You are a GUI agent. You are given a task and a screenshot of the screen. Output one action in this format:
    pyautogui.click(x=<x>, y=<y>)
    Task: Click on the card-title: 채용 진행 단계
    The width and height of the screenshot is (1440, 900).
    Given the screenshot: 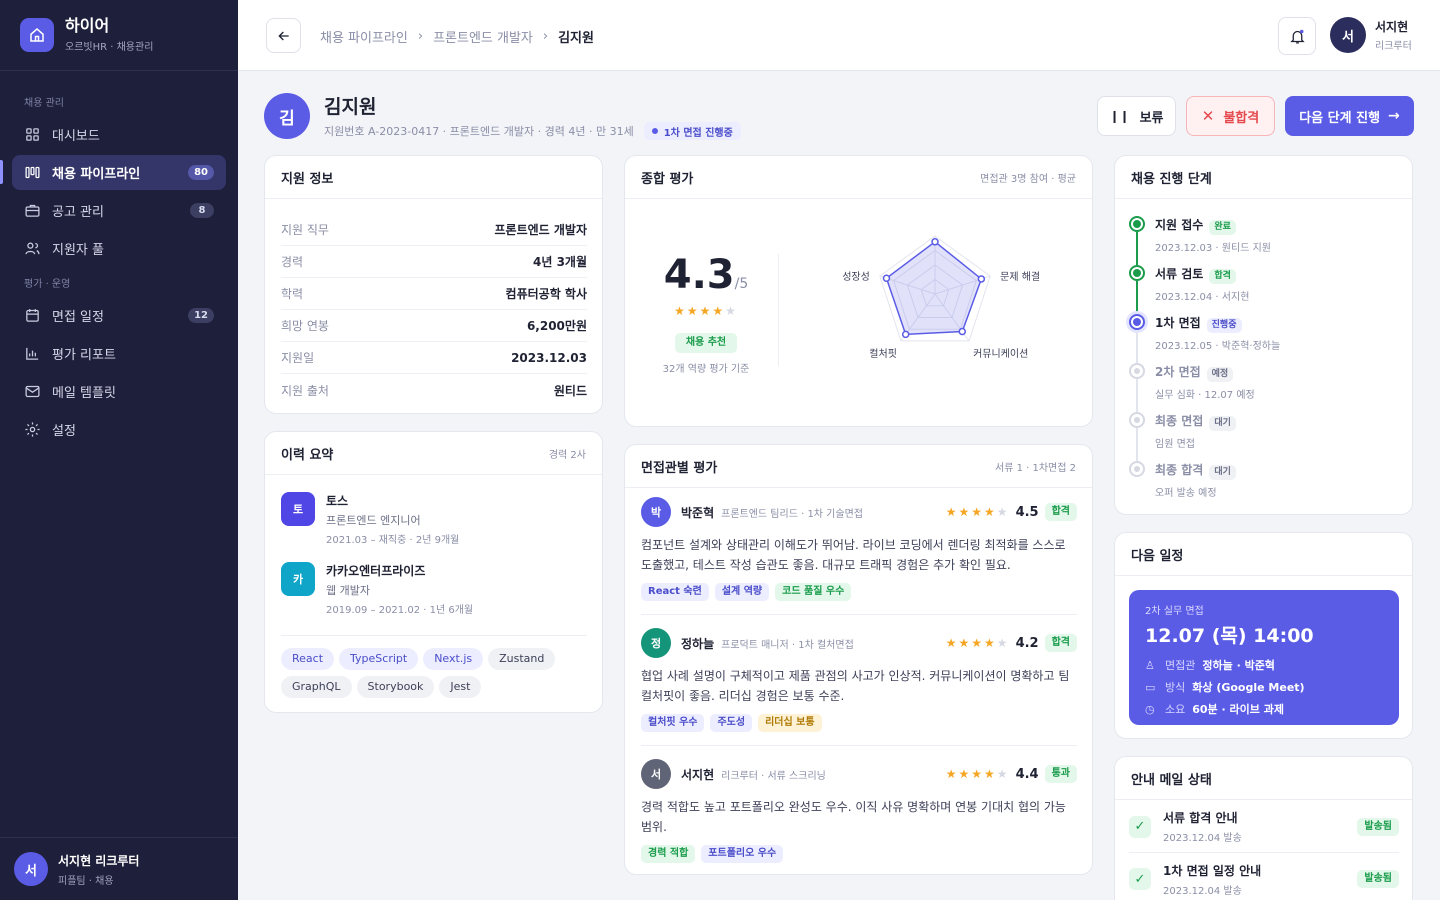 What is the action you would take?
    pyautogui.click(x=1171, y=179)
    